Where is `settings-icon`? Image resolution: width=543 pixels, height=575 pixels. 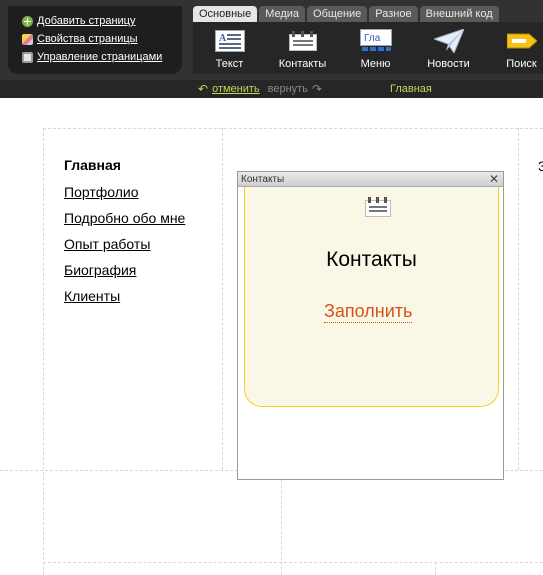
settings-icon is located at coordinates (27, 57).